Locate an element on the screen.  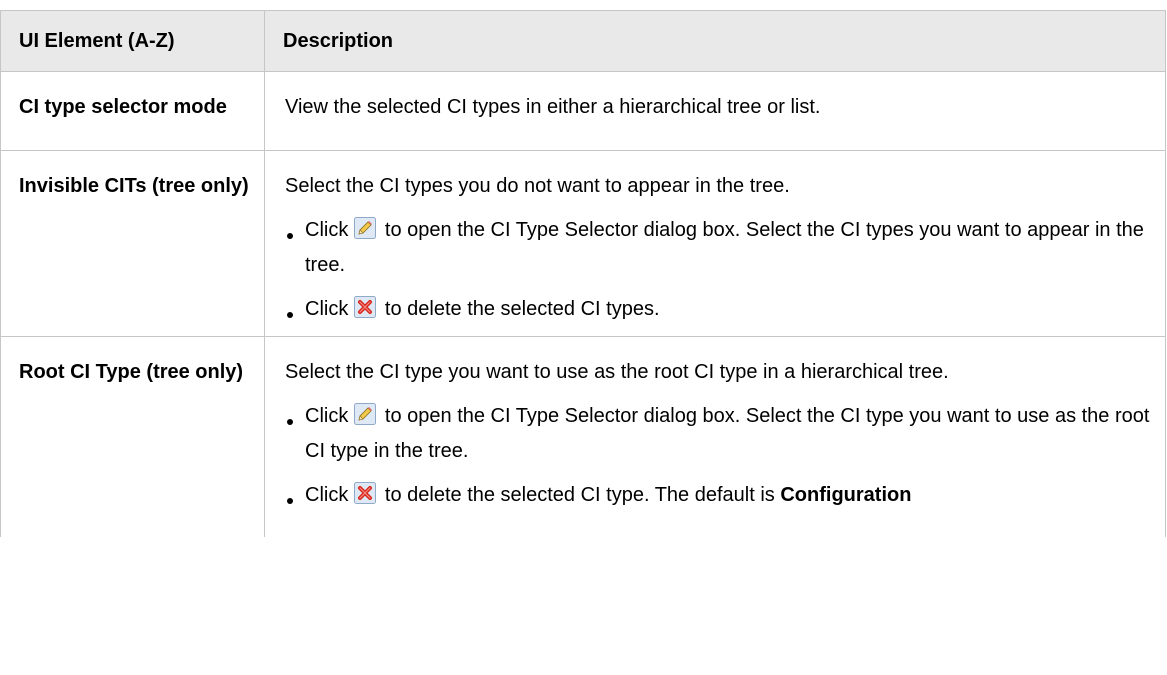
list-item: Click to delete the selected CI types. is located at coordinates (718, 309).